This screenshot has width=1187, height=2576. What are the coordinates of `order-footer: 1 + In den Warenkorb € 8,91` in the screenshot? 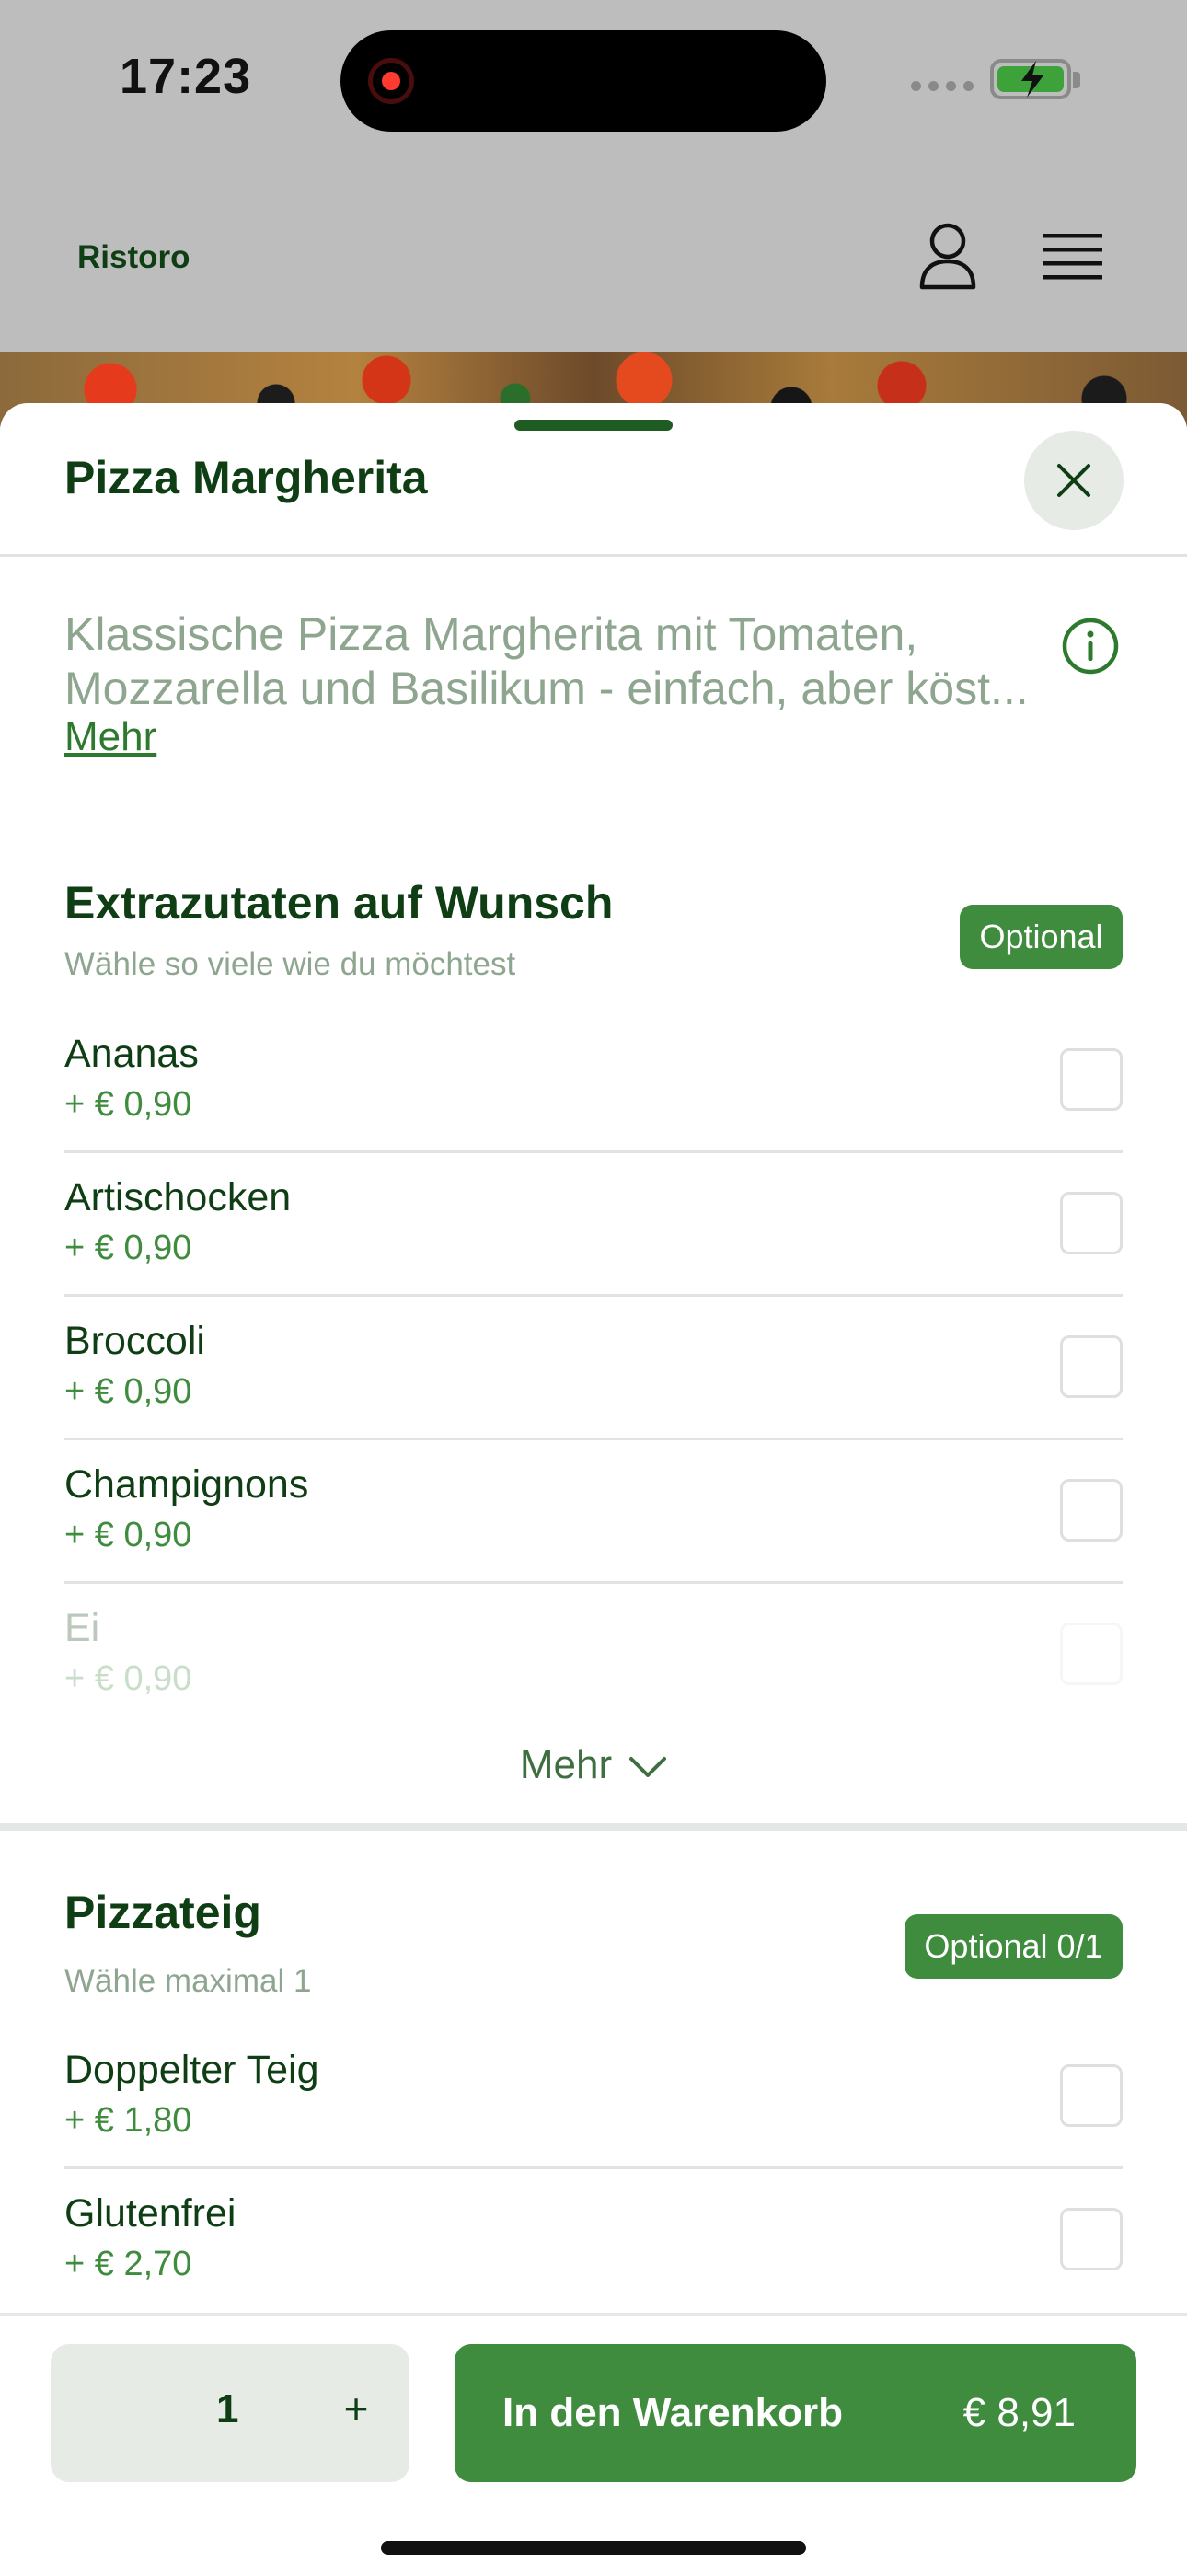 It's located at (593, 2444).